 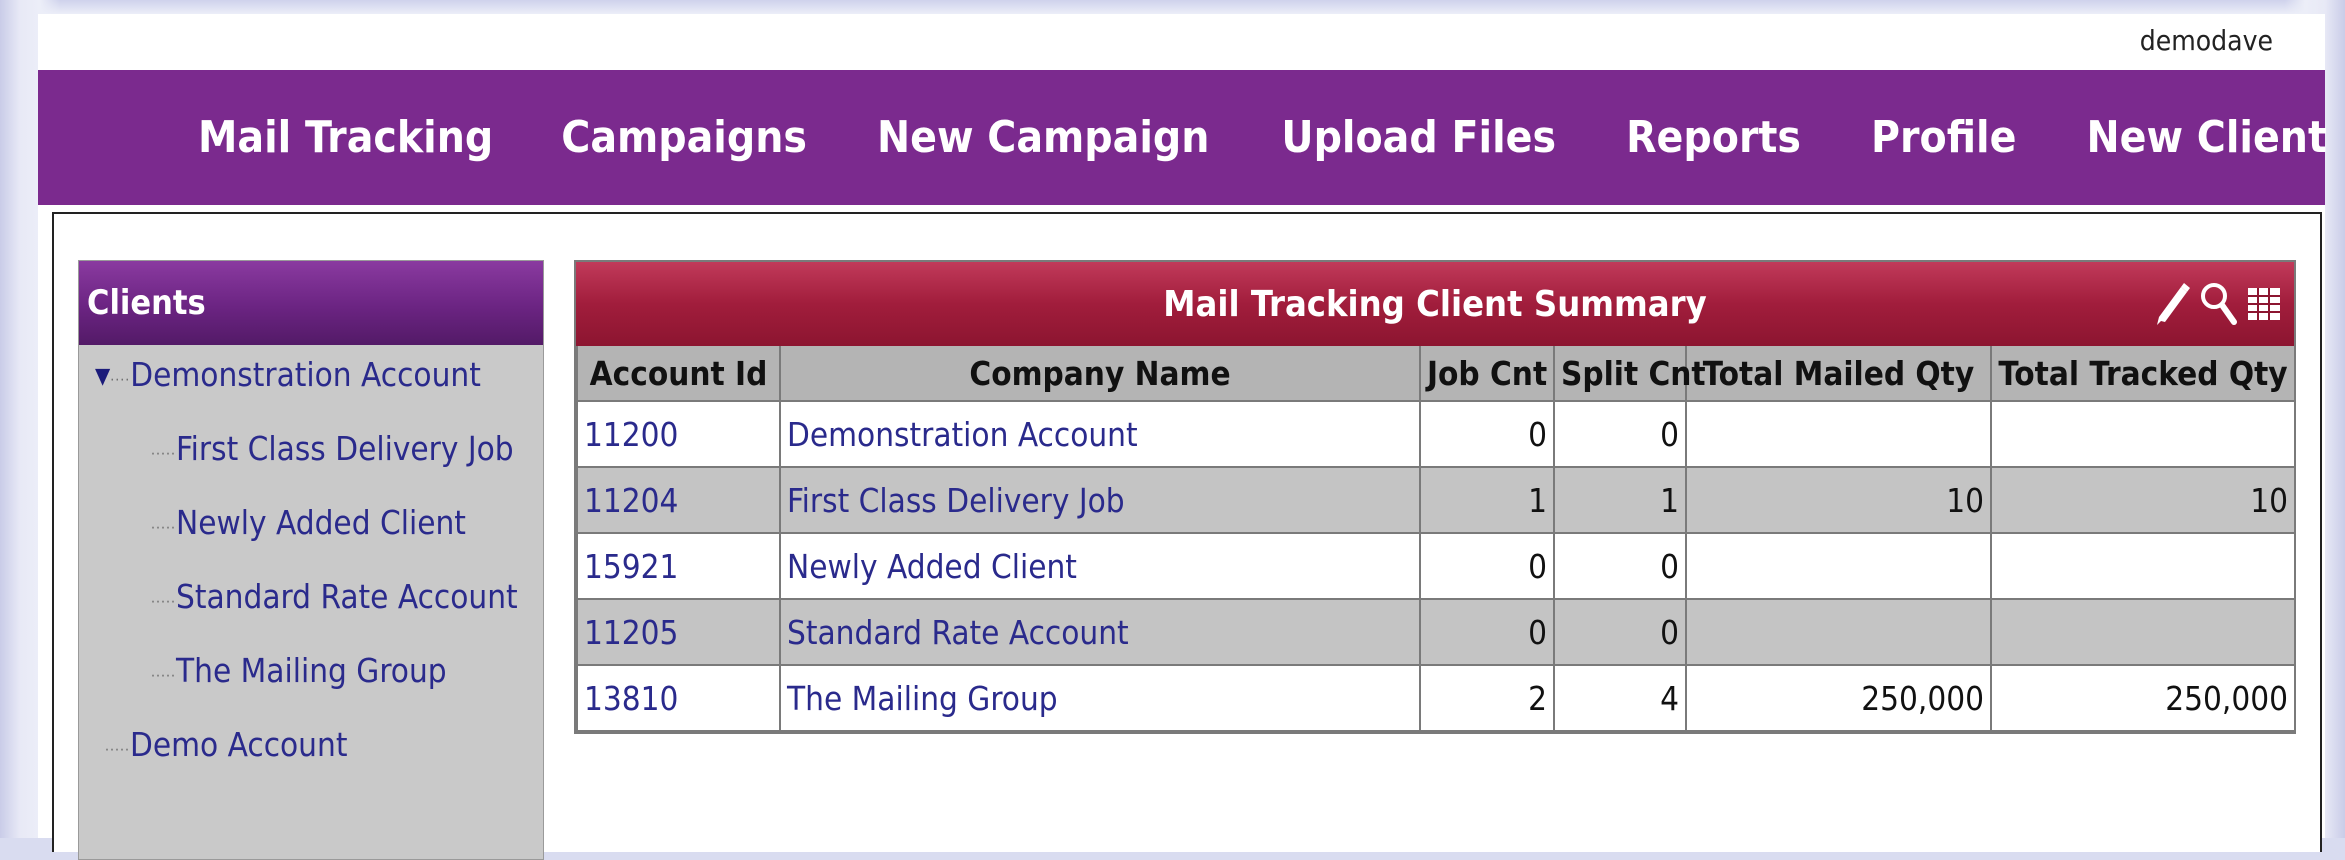 What do you see at coordinates (1100, 434) in the screenshot?
I see `company-name-link: Demonstration Account` at bounding box center [1100, 434].